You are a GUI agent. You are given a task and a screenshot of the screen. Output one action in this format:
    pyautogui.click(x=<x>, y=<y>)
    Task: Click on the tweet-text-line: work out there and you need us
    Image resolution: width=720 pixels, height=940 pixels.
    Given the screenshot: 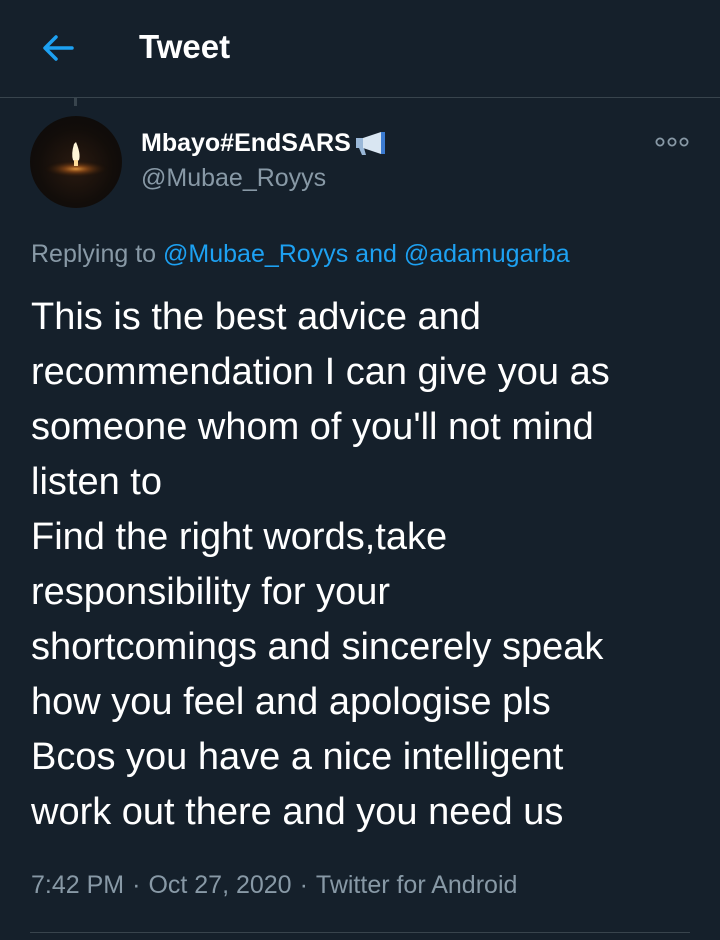 What is the action you would take?
    pyautogui.click(x=297, y=812)
    